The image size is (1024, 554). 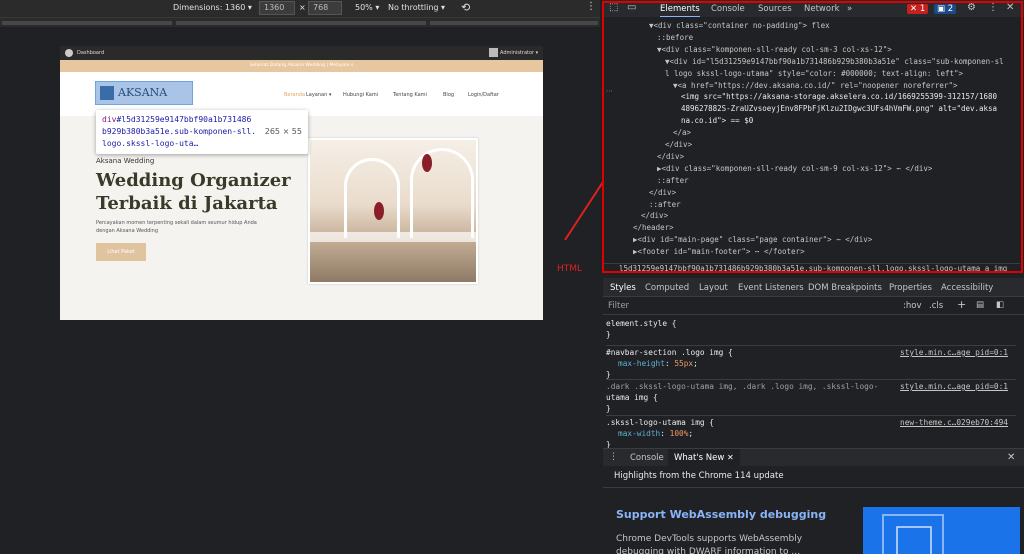 What do you see at coordinates (519, 53) in the screenshot?
I see `admin-menu: Administrator ▾` at bounding box center [519, 53].